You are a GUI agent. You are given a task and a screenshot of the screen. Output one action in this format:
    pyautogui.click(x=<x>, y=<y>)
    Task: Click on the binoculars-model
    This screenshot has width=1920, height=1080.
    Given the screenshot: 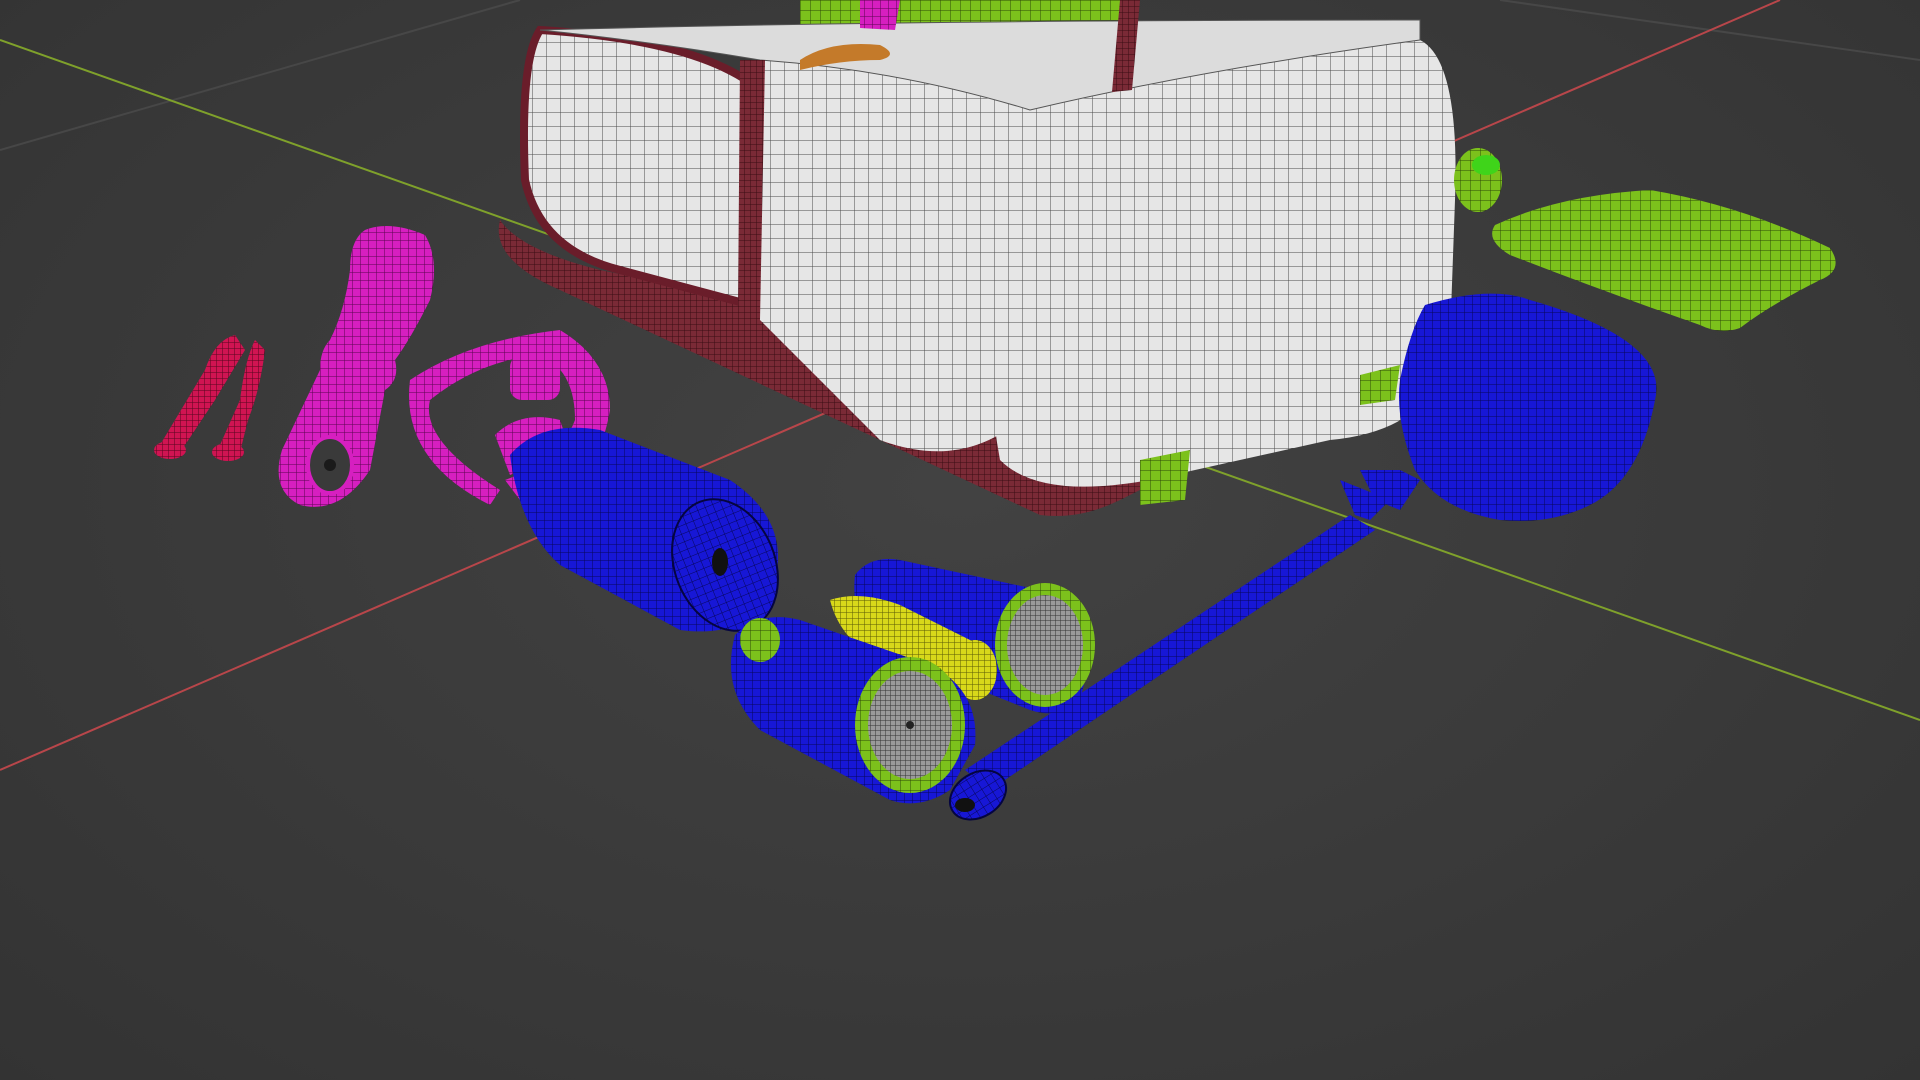 What is the action you would take?
    pyautogui.click(x=912, y=681)
    